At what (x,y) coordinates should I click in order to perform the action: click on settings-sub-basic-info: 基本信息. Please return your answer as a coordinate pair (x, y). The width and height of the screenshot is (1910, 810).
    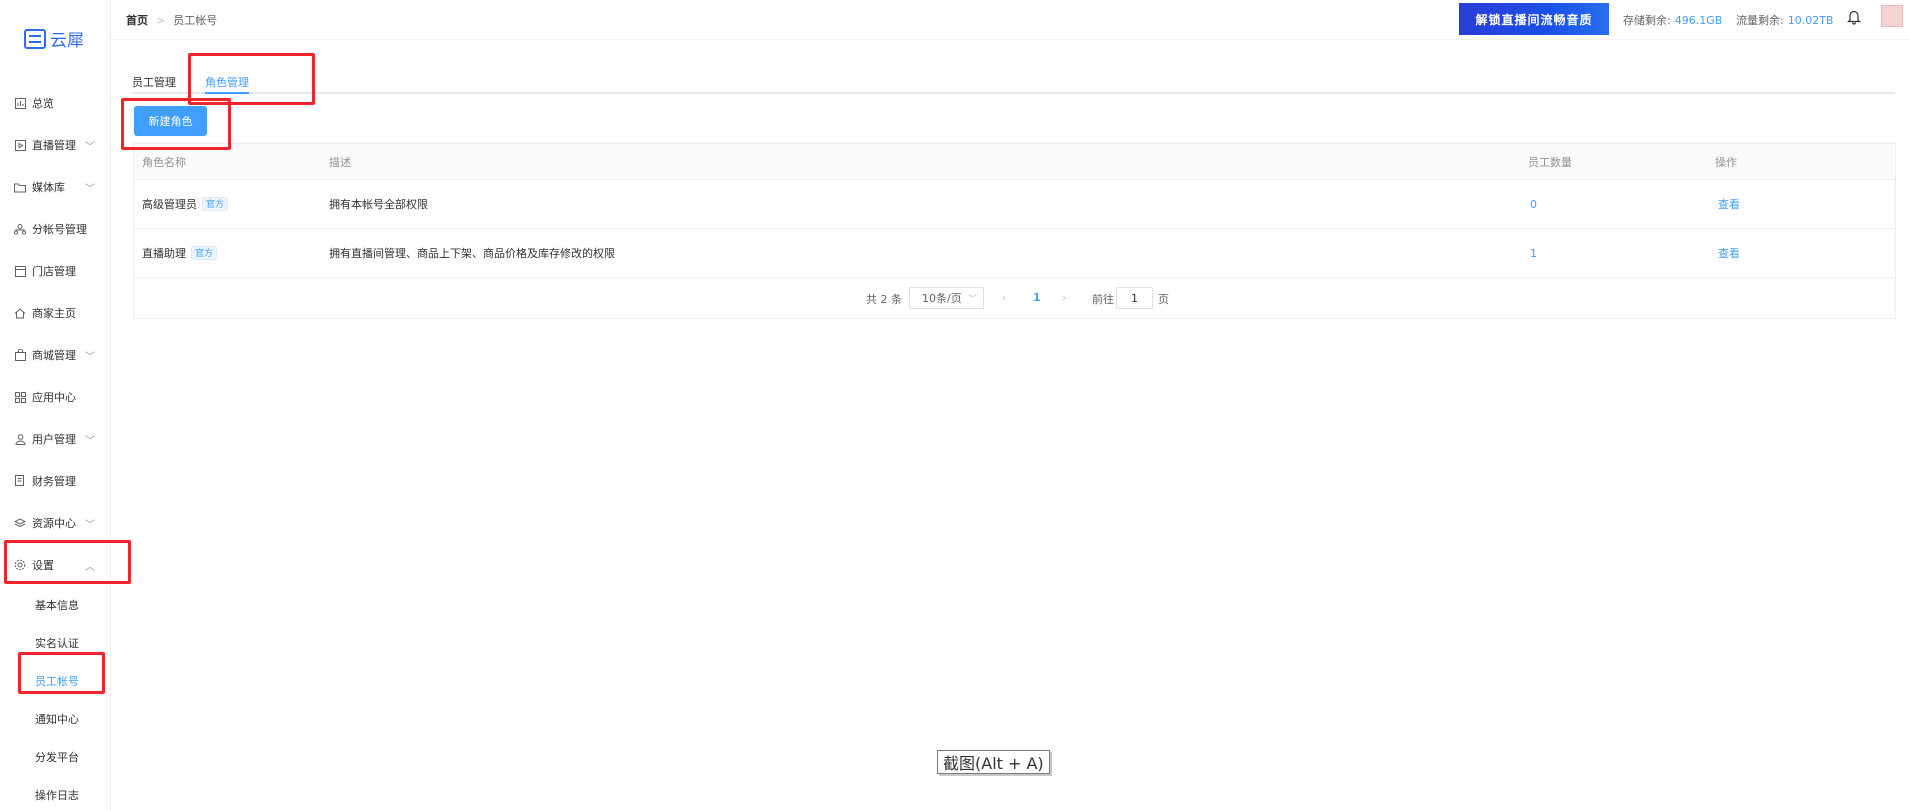
    Looking at the image, I should click on (55, 605).